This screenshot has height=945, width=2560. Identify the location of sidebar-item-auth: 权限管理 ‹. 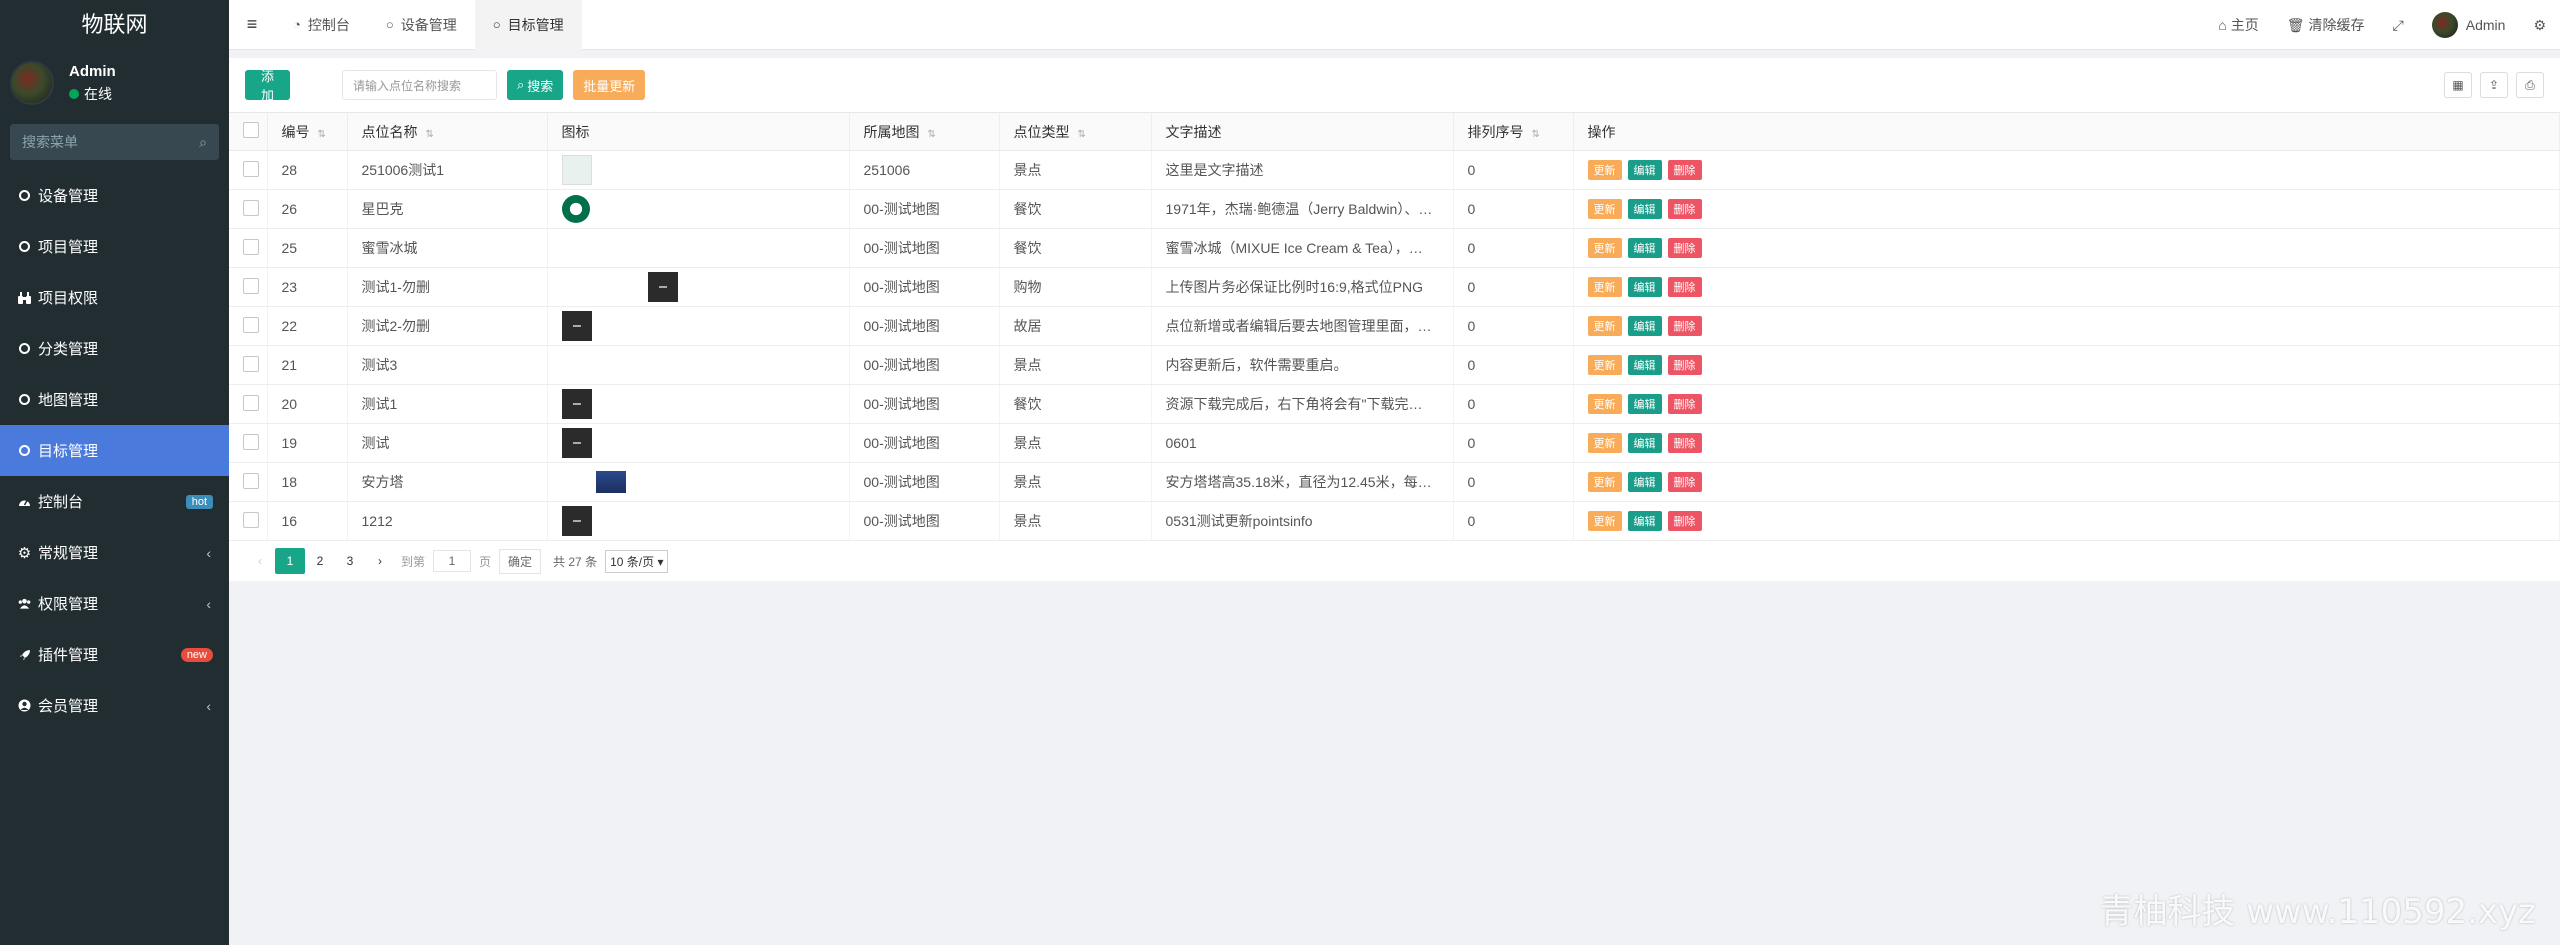
(114, 603).